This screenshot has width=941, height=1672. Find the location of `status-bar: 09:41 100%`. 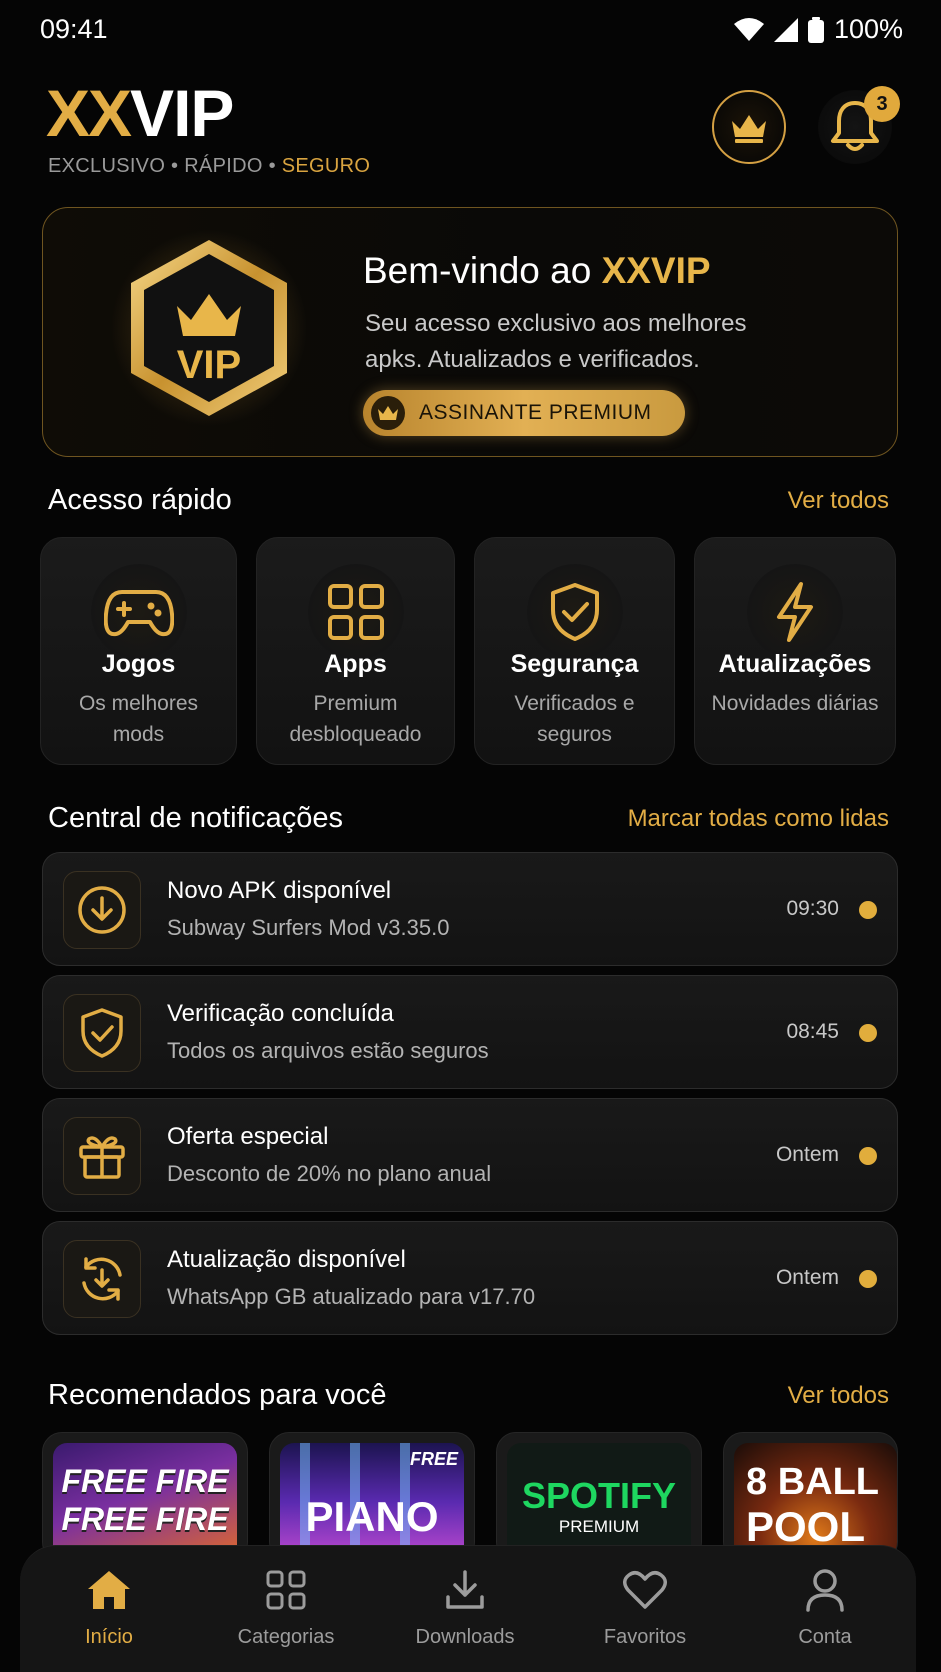

status-bar: 09:41 100% is located at coordinates (470, 30).